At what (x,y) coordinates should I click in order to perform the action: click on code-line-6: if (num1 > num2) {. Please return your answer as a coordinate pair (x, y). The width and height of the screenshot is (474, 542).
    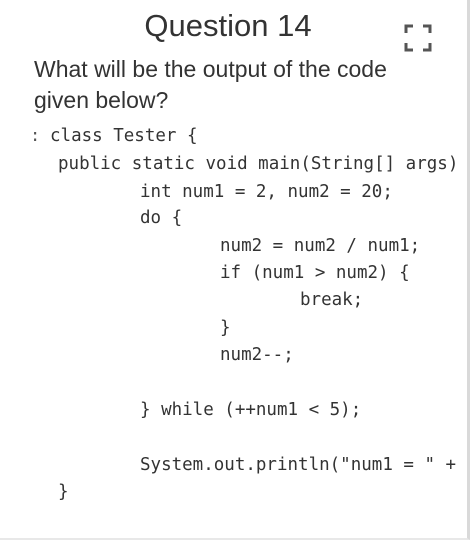
    Looking at the image, I should click on (315, 273).